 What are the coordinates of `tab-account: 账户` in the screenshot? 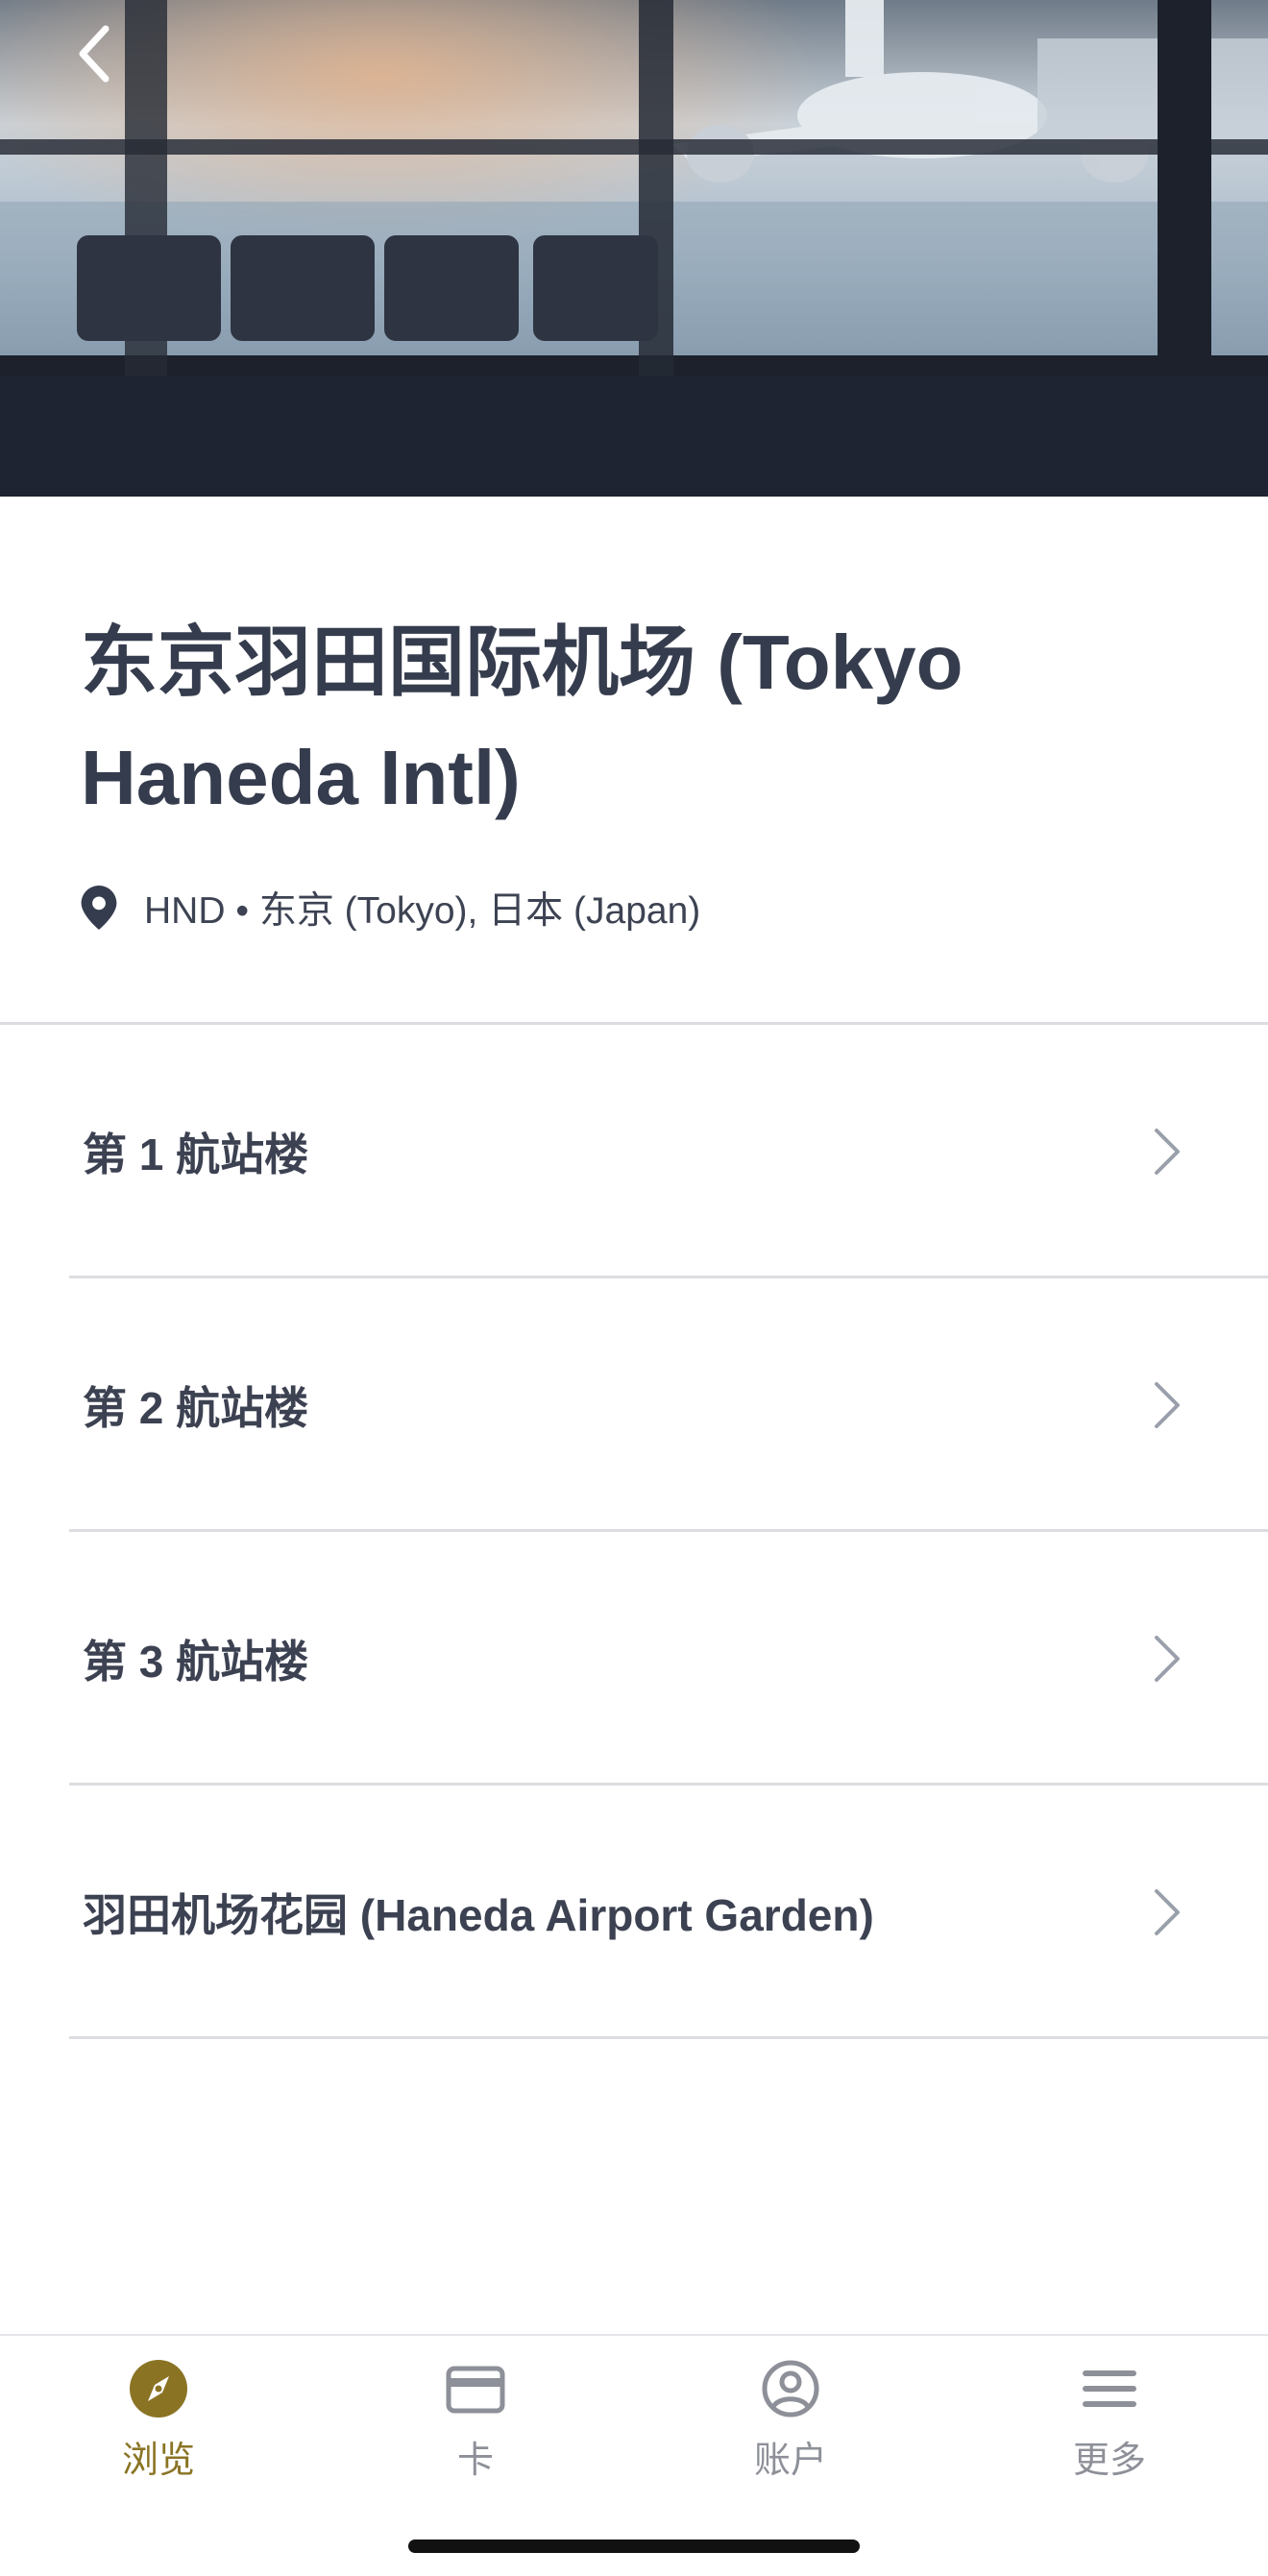 It's located at (791, 2429).